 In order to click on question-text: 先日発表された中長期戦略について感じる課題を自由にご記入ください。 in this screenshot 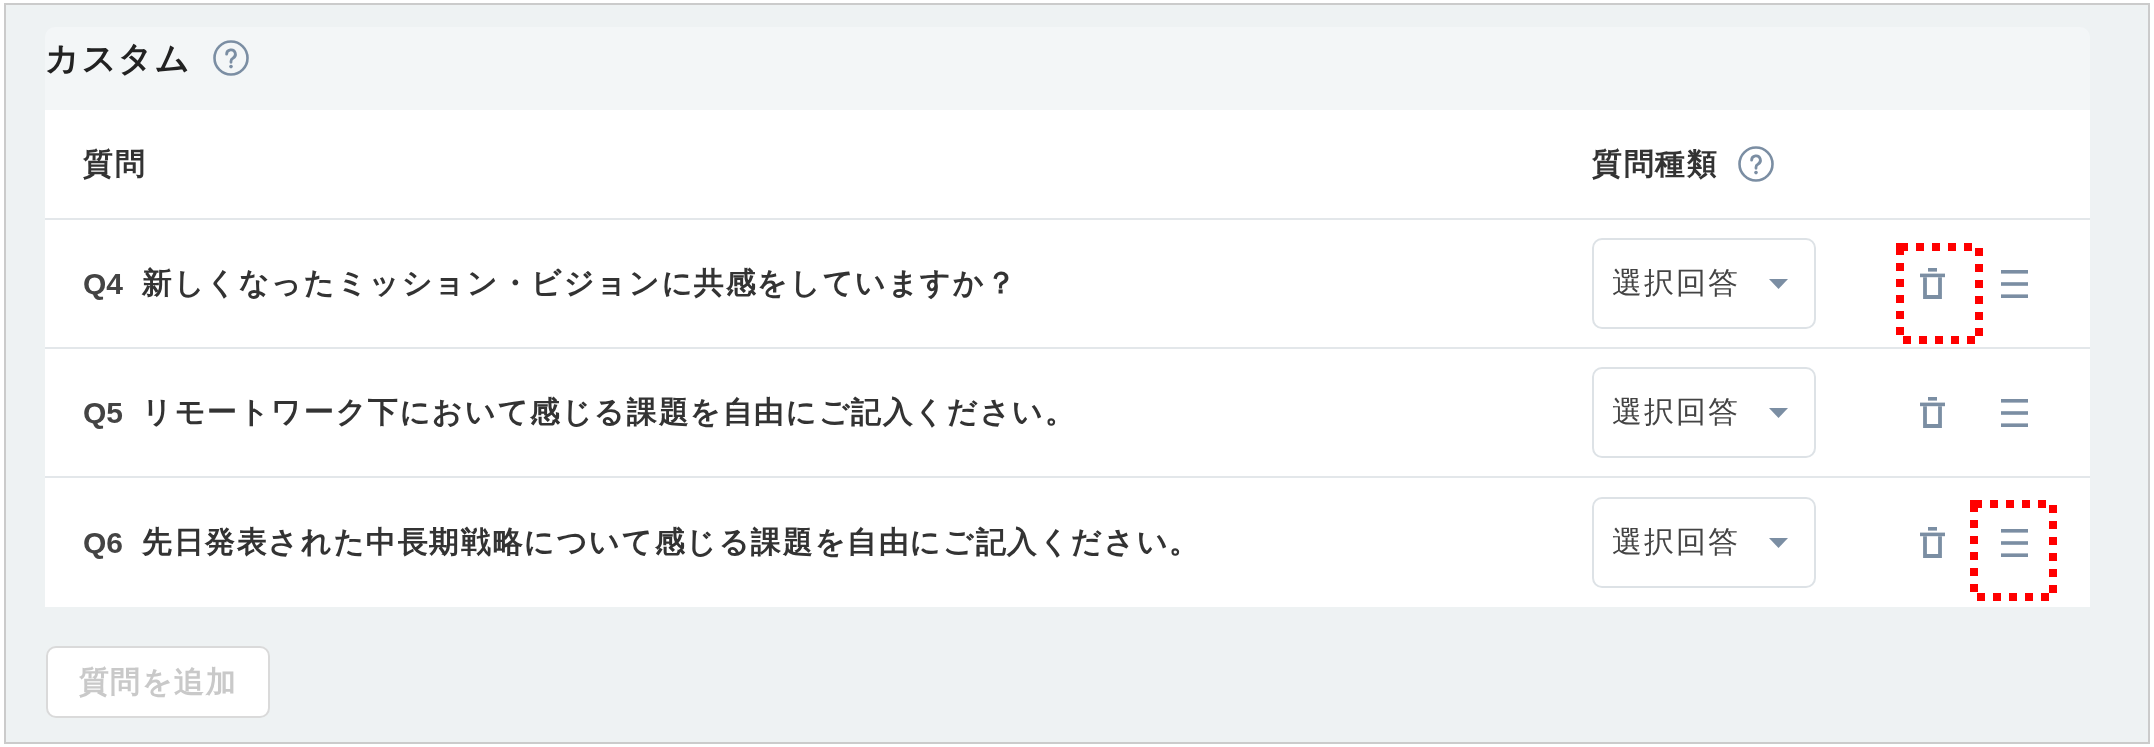, I will do `click(671, 542)`.